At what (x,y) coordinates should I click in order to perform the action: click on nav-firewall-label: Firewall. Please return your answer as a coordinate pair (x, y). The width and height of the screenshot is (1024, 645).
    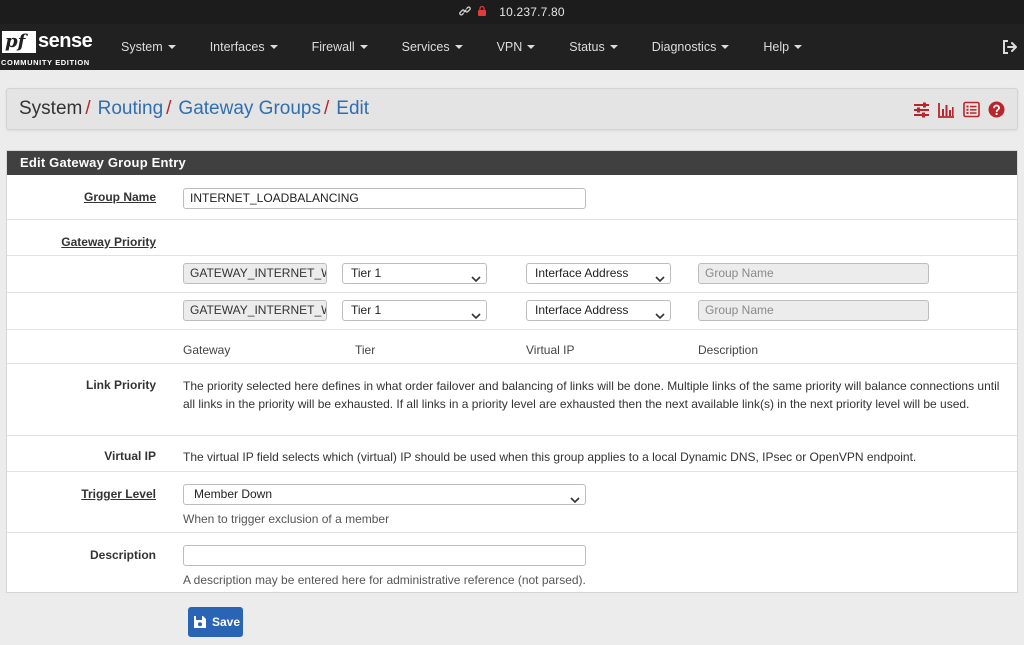
    Looking at the image, I should click on (333, 47).